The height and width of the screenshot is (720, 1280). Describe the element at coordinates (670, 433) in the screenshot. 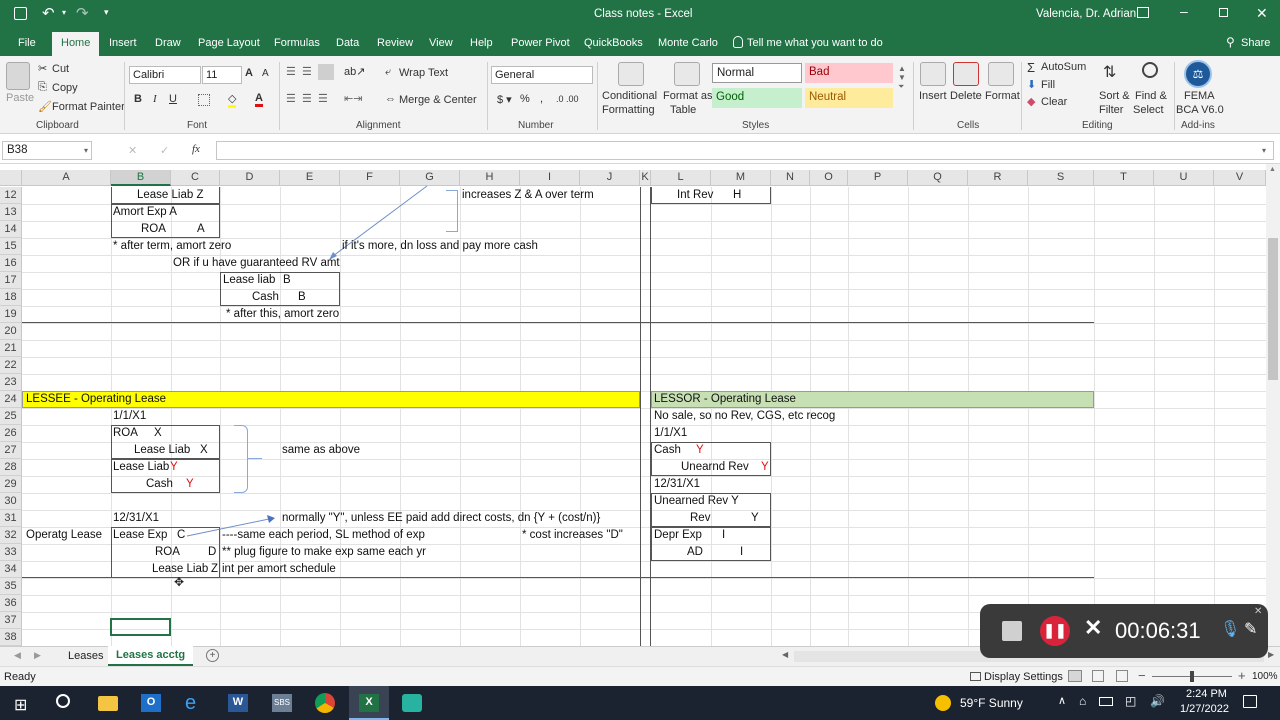

I see `cell-l26: 1/1/X1` at that location.